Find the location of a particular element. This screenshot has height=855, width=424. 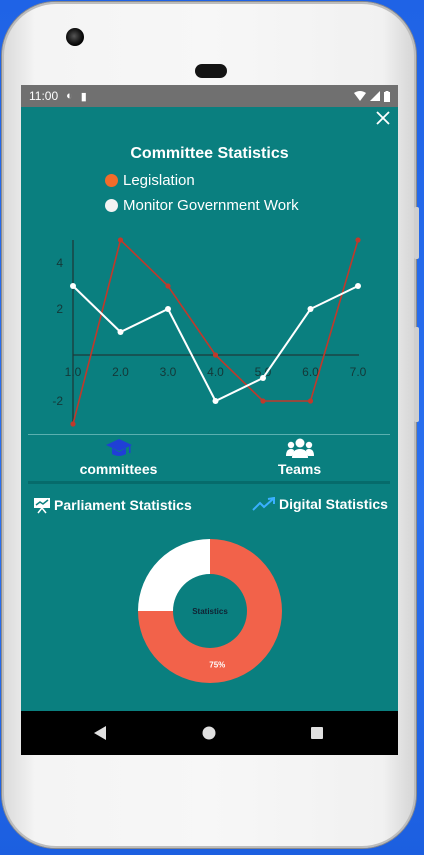

digital-statistics-label: Digital Statistics is located at coordinates (333, 504).